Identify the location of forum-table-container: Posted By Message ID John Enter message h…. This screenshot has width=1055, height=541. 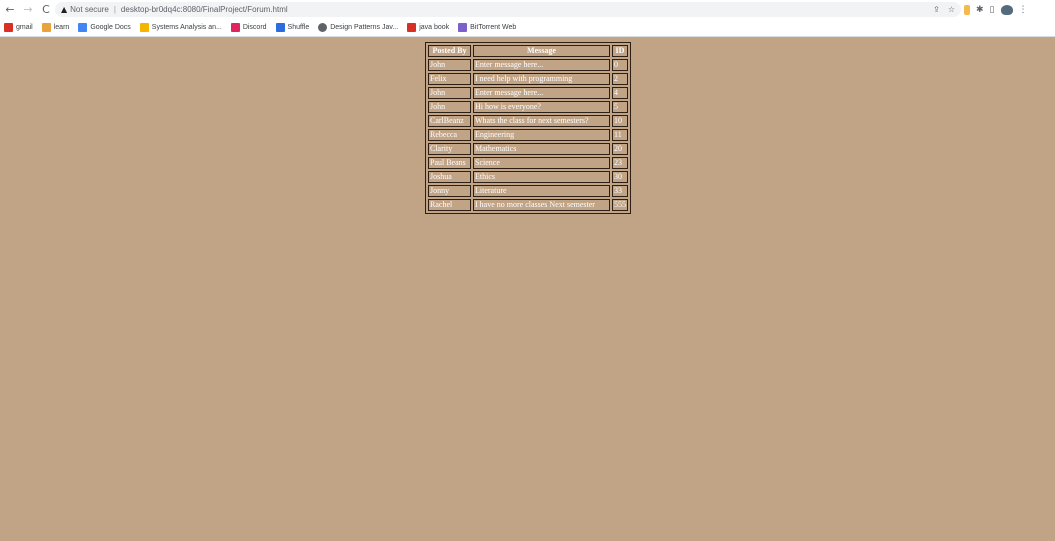
(528, 128).